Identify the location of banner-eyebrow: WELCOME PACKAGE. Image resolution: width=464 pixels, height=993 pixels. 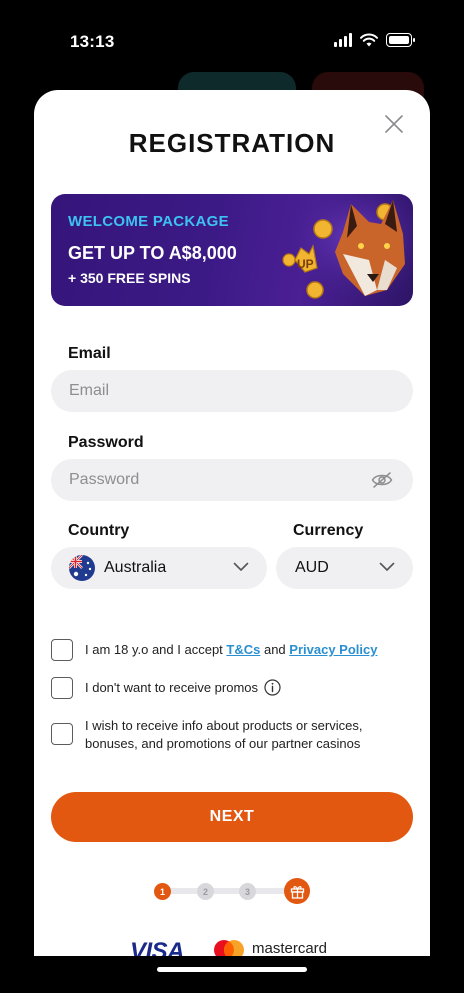
(148, 221).